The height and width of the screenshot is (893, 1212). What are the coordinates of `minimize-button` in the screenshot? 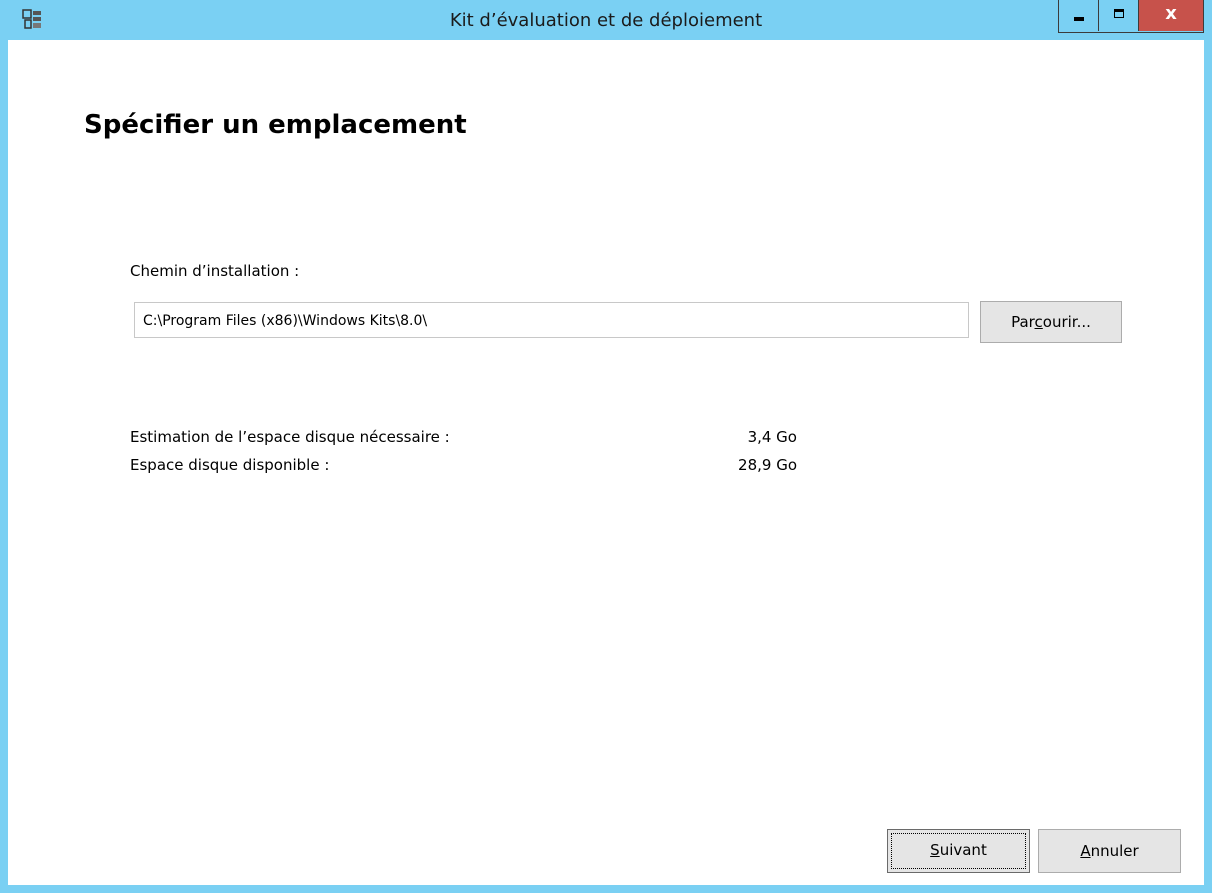 It's located at (1079, 15).